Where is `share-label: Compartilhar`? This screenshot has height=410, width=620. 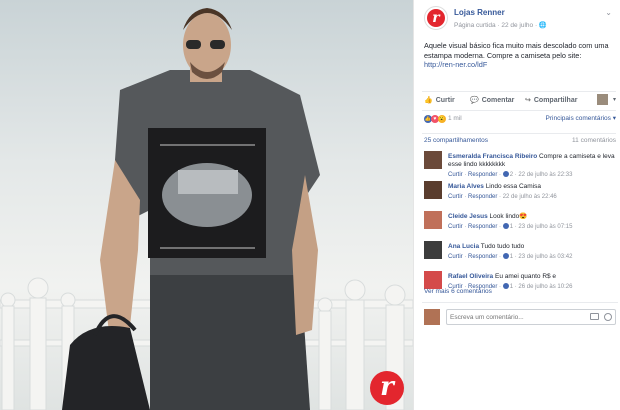 share-label: Compartilhar is located at coordinates (555, 100).